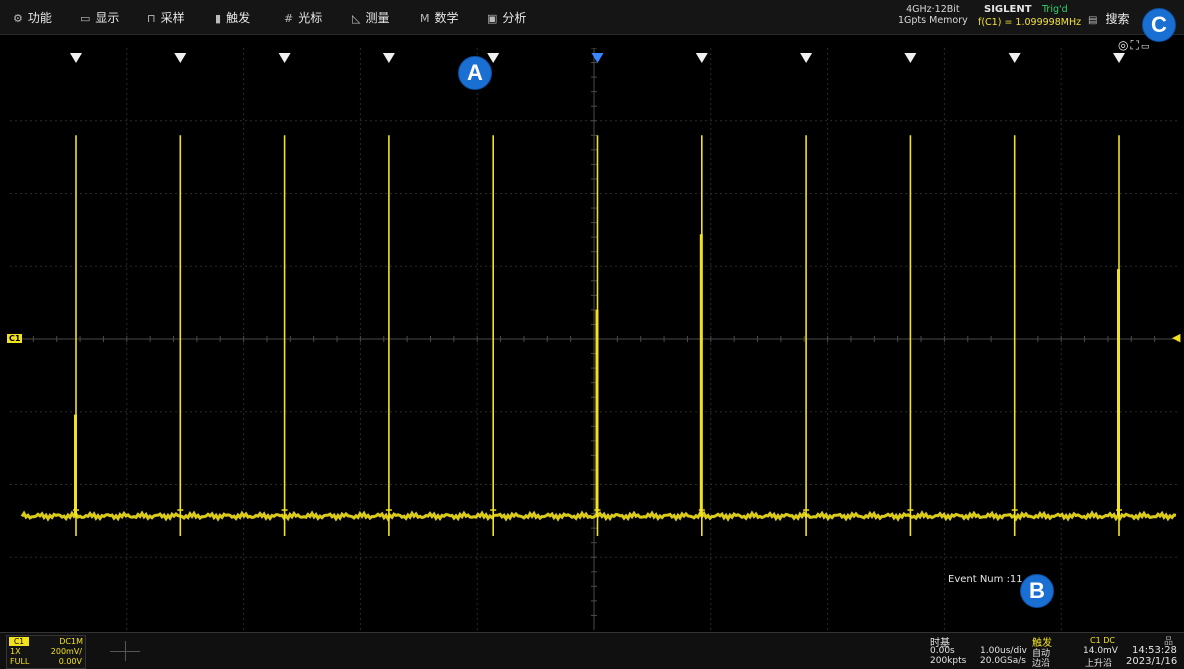 Image resolution: width=1184 pixels, height=669 pixels. Describe the element at coordinates (942, 651) in the screenshot. I see `timebase-delay: 0.00s` at that location.